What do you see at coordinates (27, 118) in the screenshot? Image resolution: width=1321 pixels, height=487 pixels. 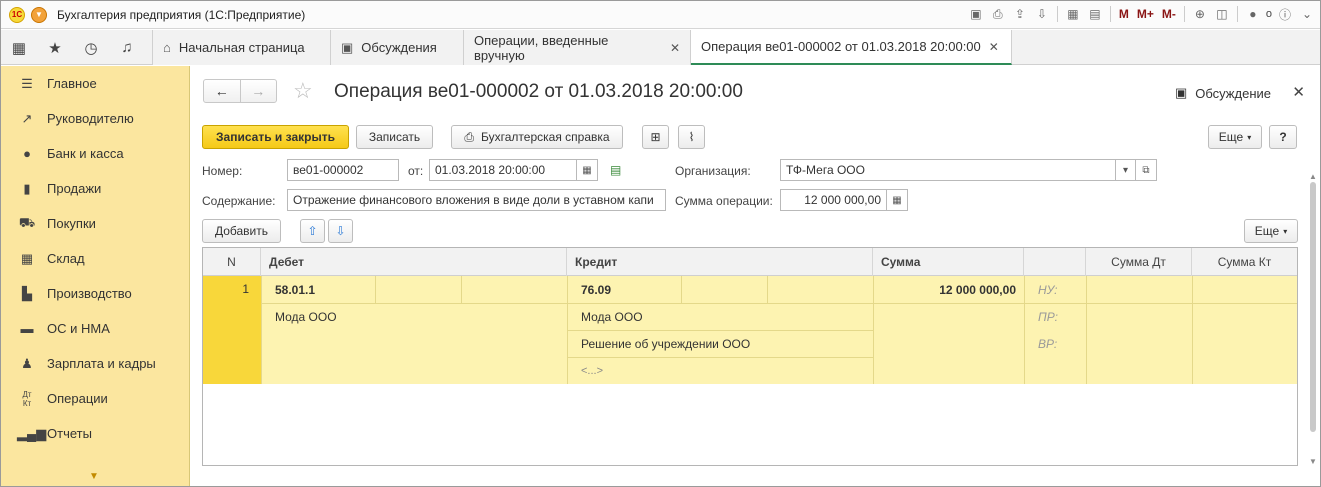 I see `trend-icon: ↗` at bounding box center [27, 118].